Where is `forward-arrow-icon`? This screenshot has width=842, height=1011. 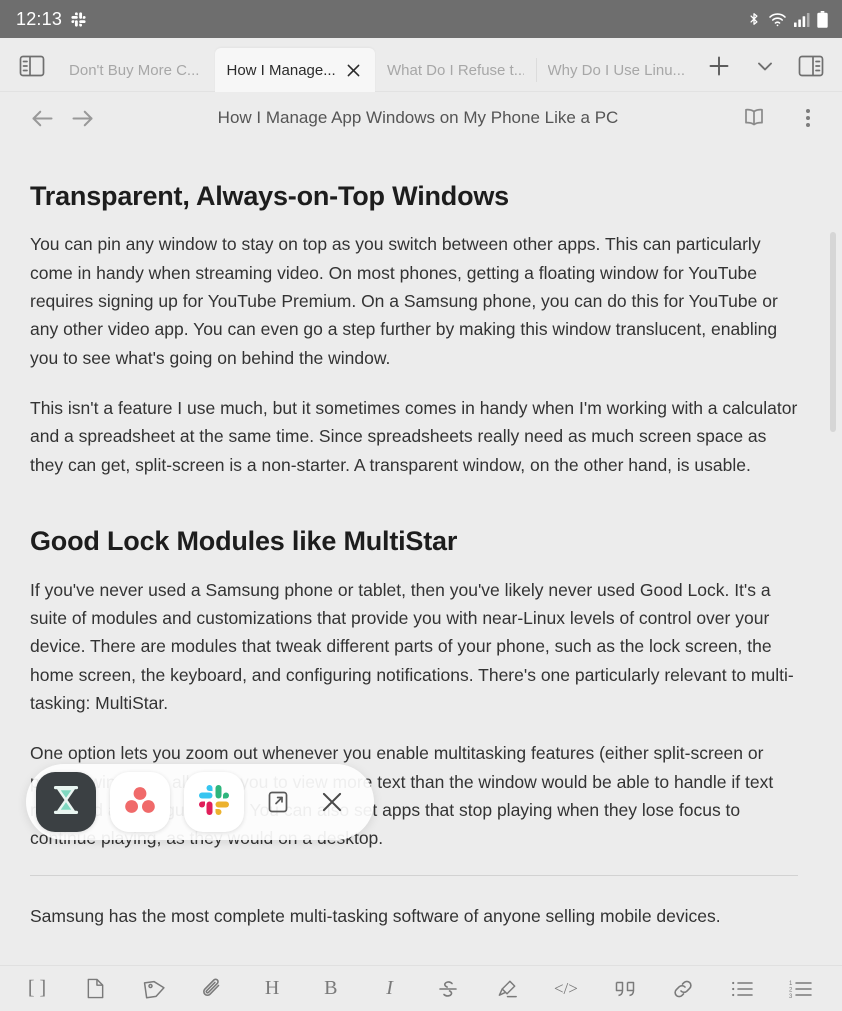 forward-arrow-icon is located at coordinates (82, 118).